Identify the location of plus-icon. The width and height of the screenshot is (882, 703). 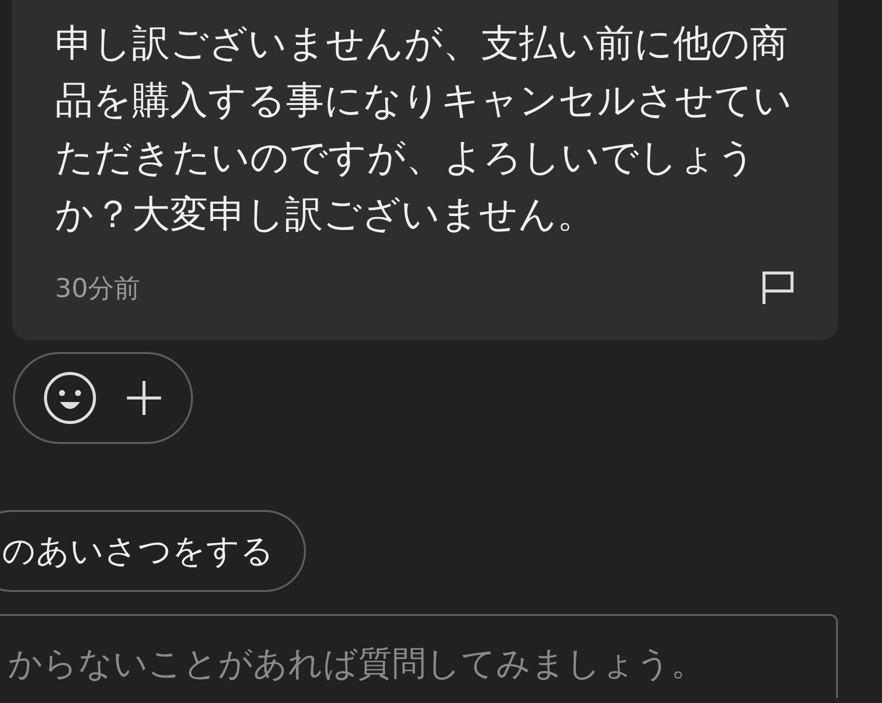
(144, 398).